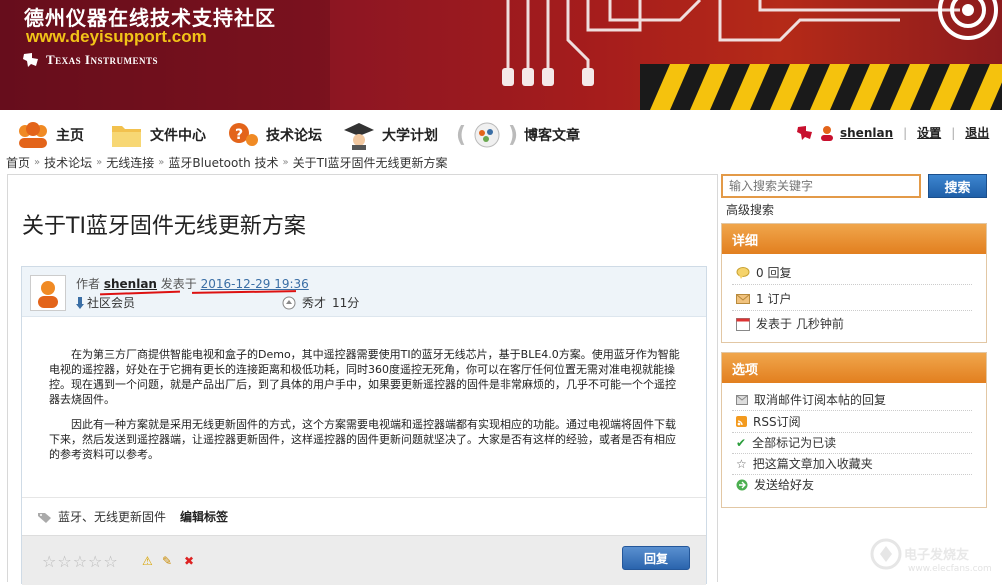  I want to click on watermark-url: www.elecfans.com, so click(950, 569).